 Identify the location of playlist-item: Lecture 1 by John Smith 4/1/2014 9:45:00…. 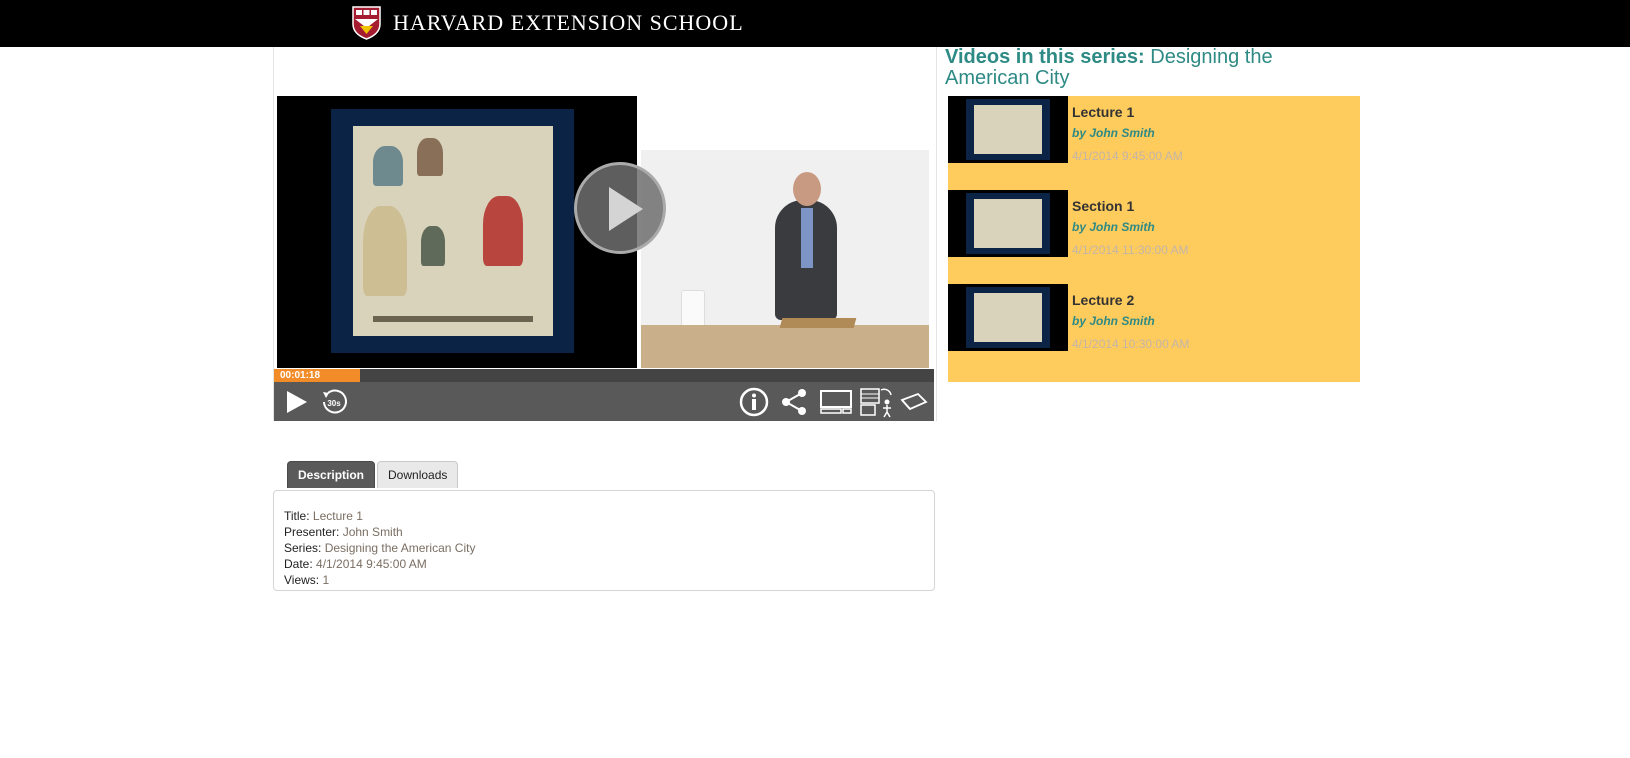
(1154, 131).